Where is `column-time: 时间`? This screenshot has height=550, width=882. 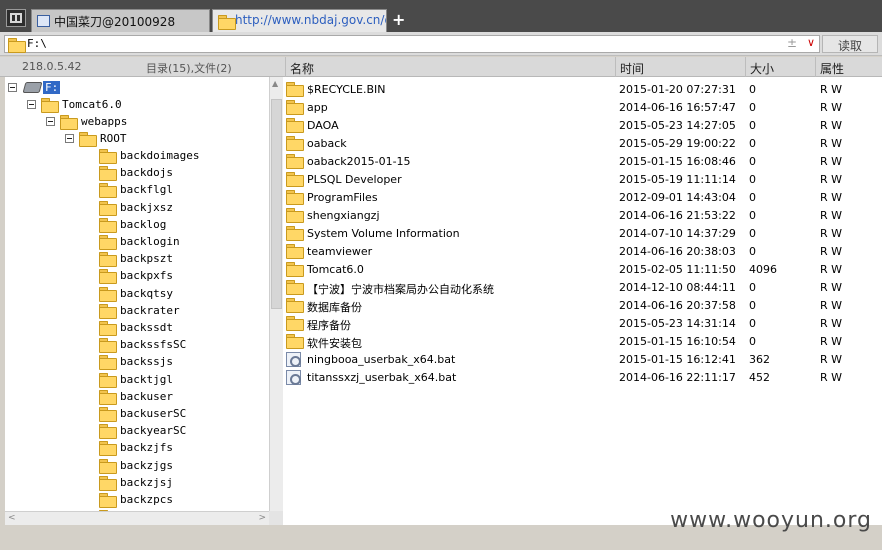 column-time: 时间 is located at coordinates (680, 67).